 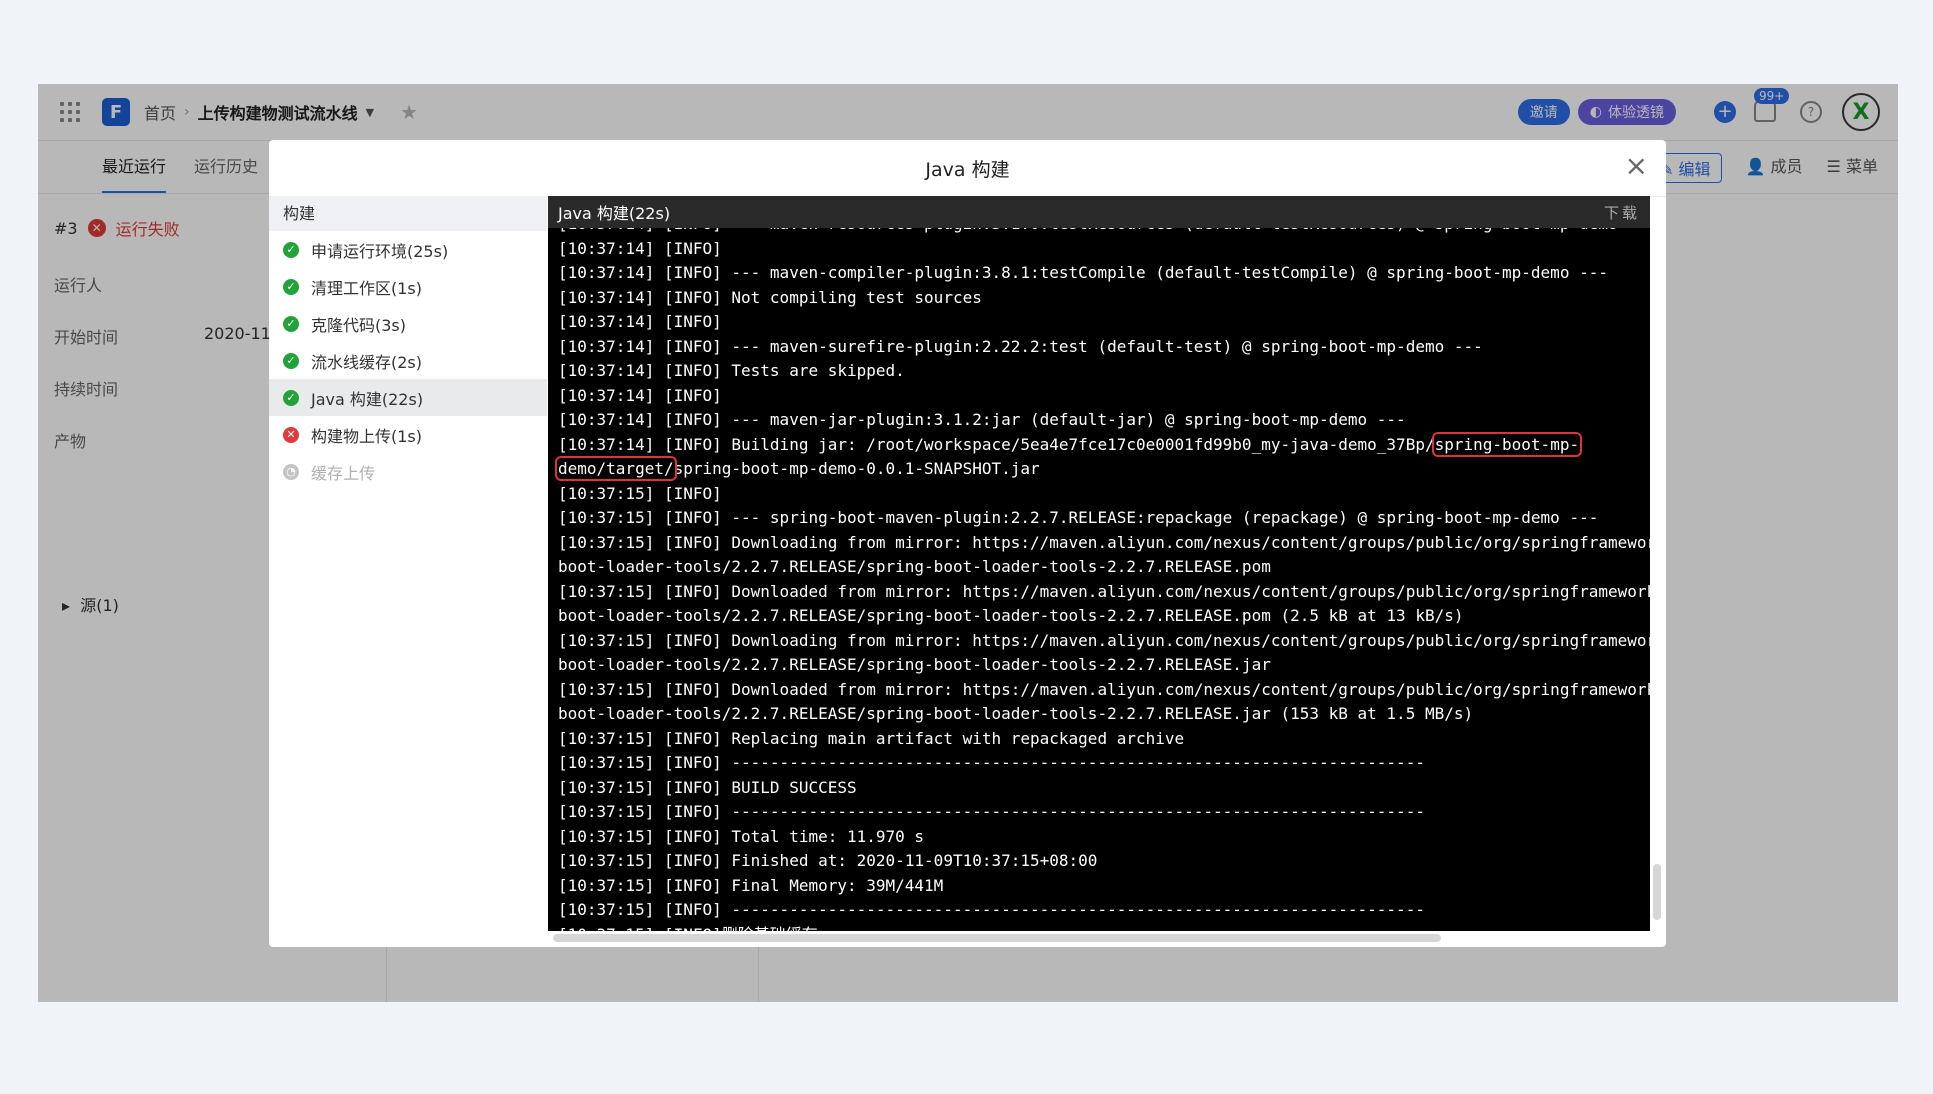 I want to click on log-line: [10:37:15] [INFO] Final Memory: 39M/441M, so click(x=751, y=885).